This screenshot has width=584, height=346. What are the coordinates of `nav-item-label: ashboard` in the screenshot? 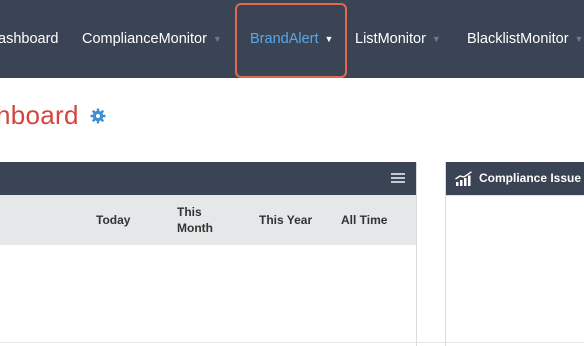 It's located at (29, 39).